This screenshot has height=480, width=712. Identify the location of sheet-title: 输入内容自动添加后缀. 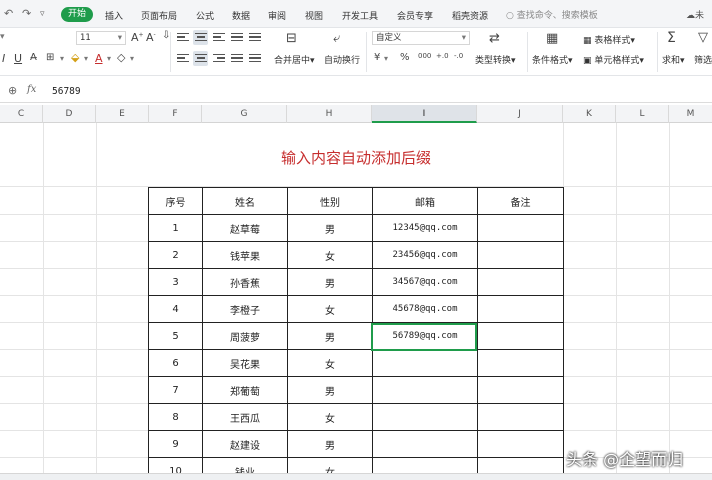
(356, 157).